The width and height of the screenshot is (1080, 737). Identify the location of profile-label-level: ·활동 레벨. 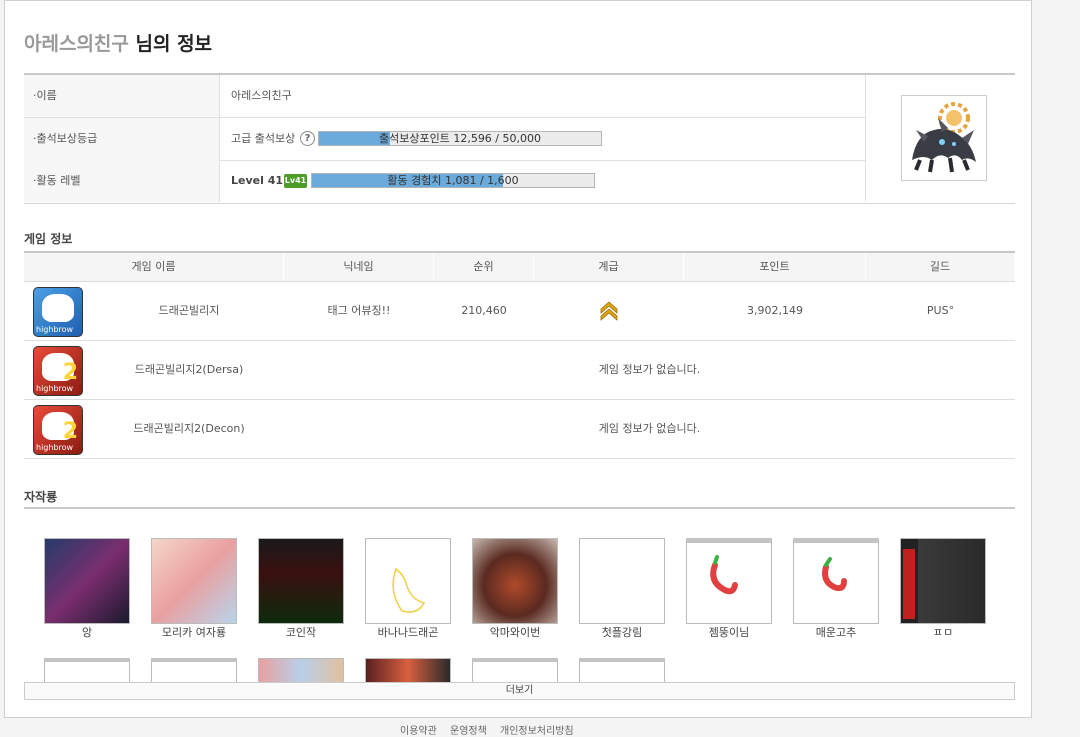
(122, 181).